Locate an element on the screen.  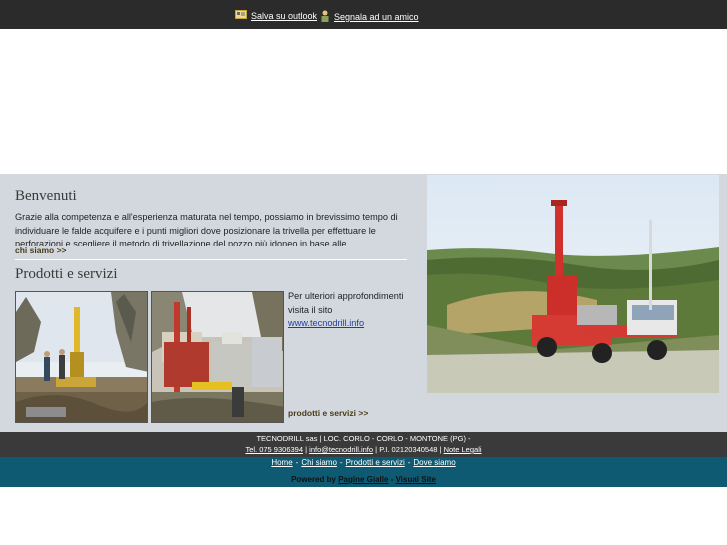
card-icon is located at coordinates (241, 15).